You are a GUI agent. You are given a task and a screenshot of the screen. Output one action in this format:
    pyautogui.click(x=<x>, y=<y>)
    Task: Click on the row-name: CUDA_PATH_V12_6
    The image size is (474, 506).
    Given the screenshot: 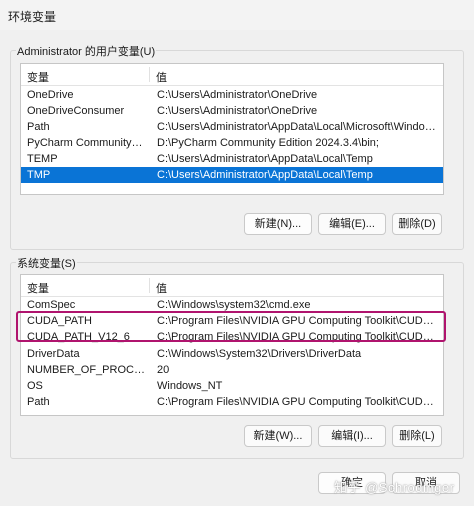 What is the action you would take?
    pyautogui.click(x=78, y=337)
    